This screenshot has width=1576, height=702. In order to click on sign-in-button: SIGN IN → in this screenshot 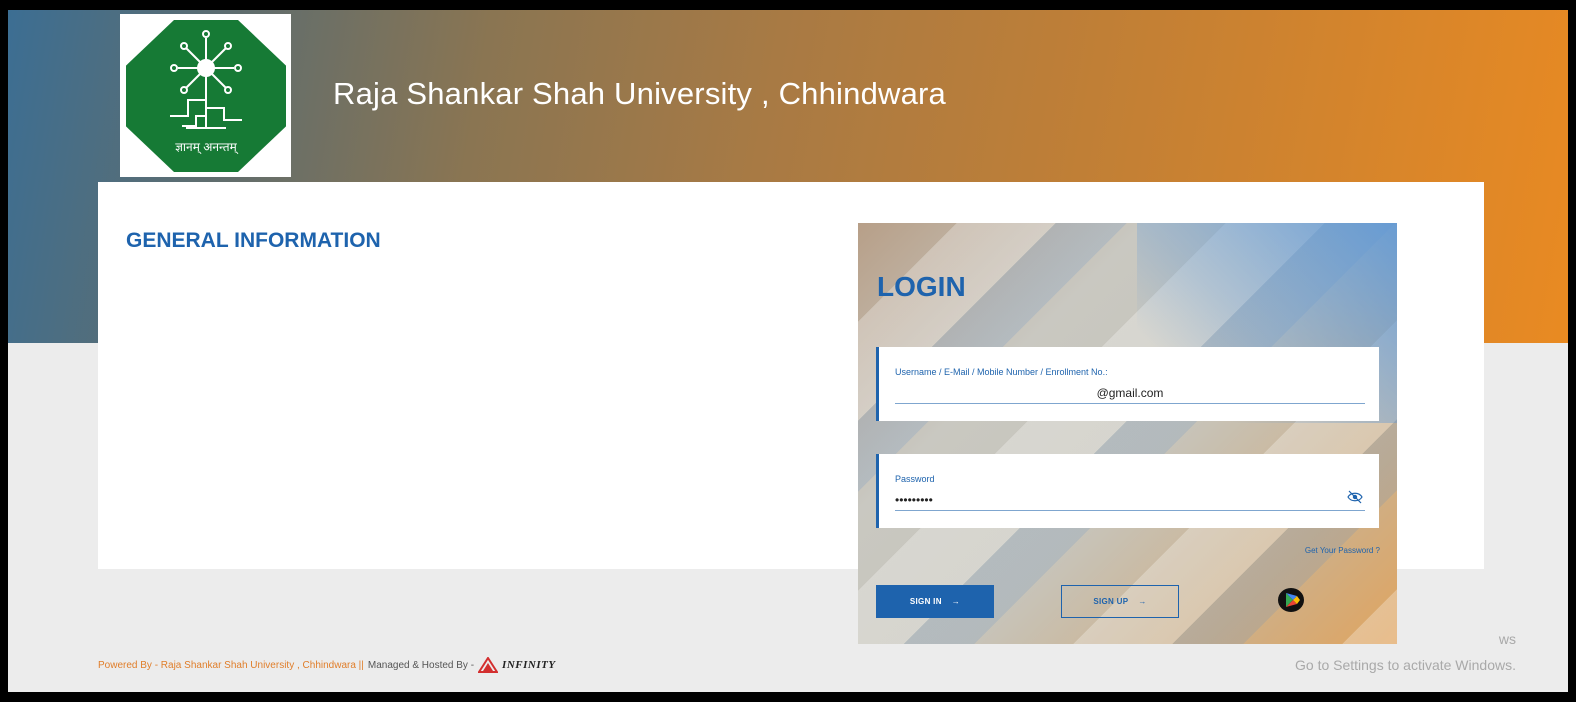, I will do `click(935, 601)`.